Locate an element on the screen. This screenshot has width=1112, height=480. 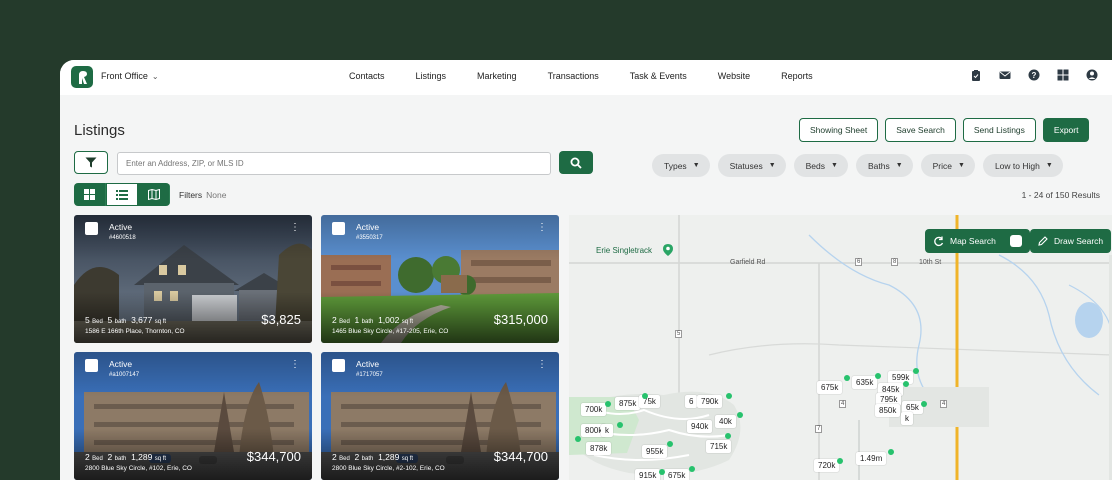
toggle-switch is located at coordinates (1015, 241).